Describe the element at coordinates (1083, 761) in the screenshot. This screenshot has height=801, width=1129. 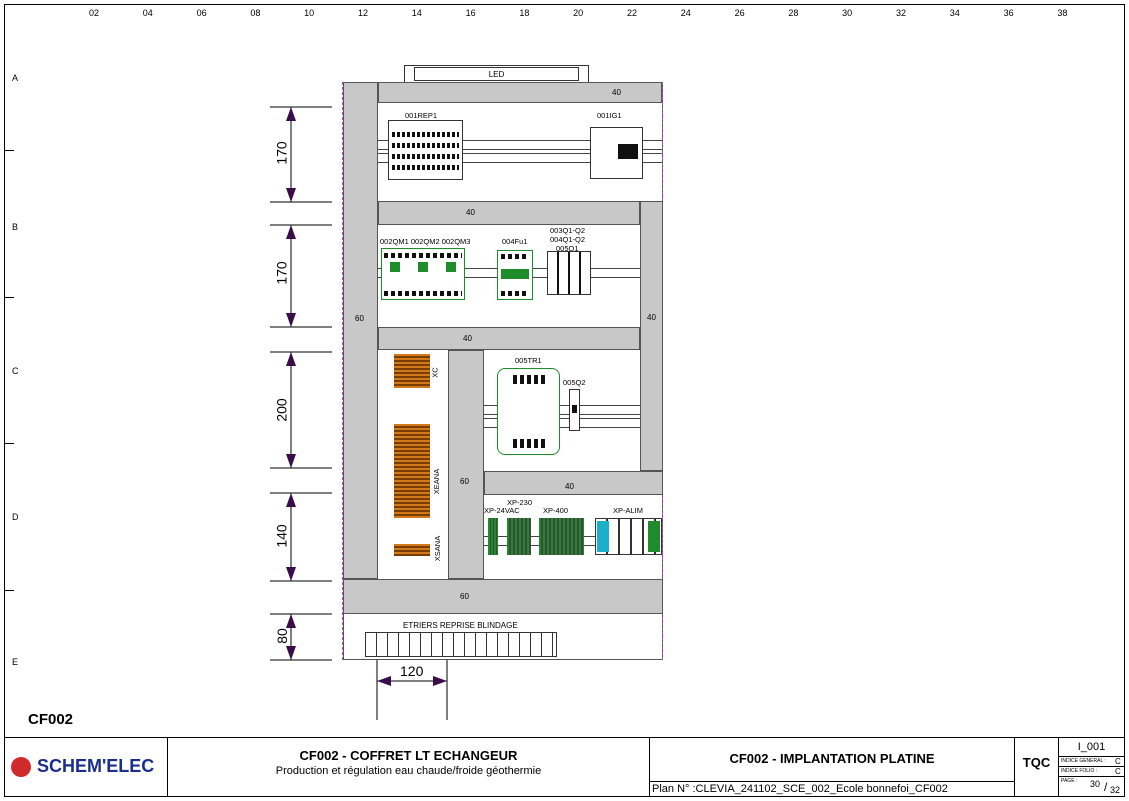
I see `indice-general-label: INDICE GENERAL :` at that location.